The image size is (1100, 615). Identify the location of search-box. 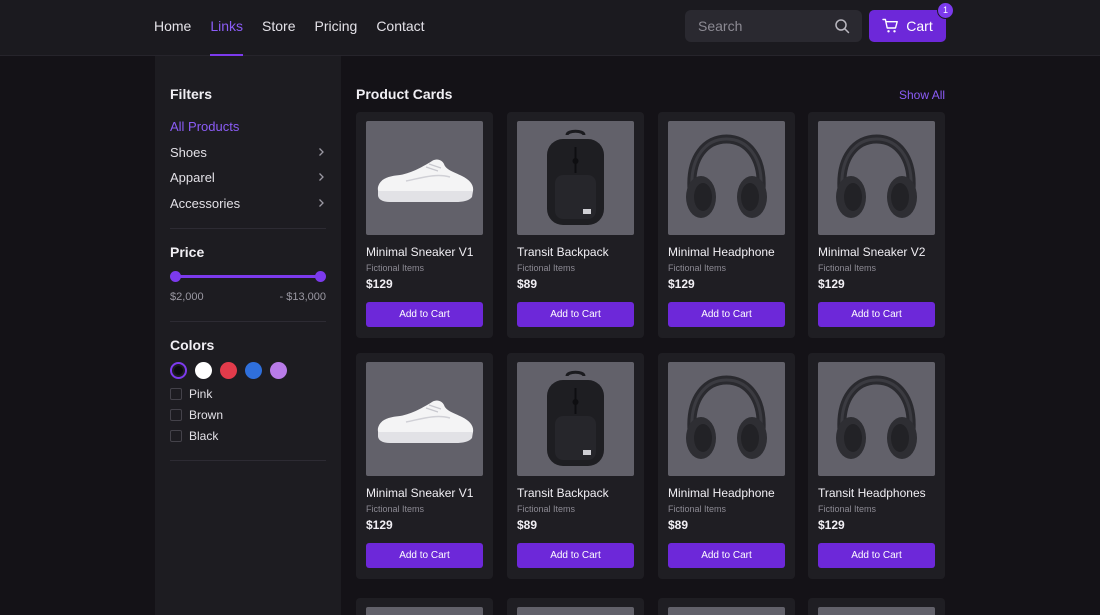
(773, 26).